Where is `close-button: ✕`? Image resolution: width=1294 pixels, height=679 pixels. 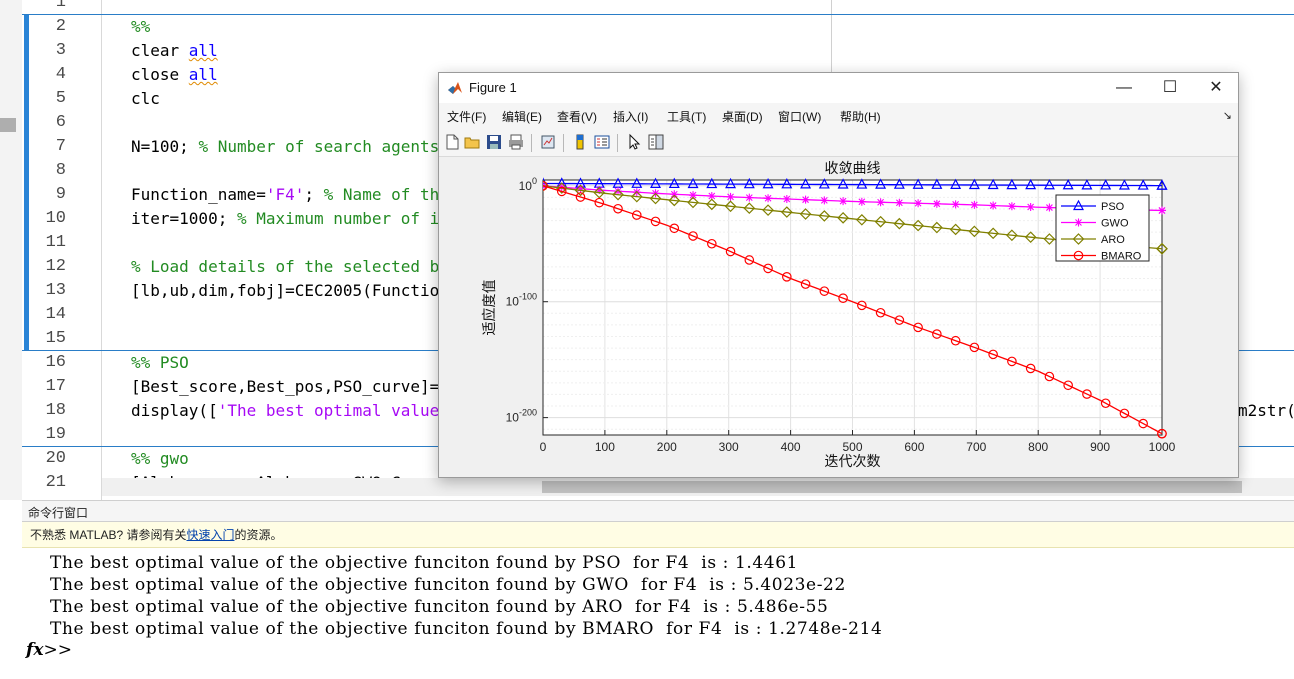 close-button: ✕ is located at coordinates (1216, 88).